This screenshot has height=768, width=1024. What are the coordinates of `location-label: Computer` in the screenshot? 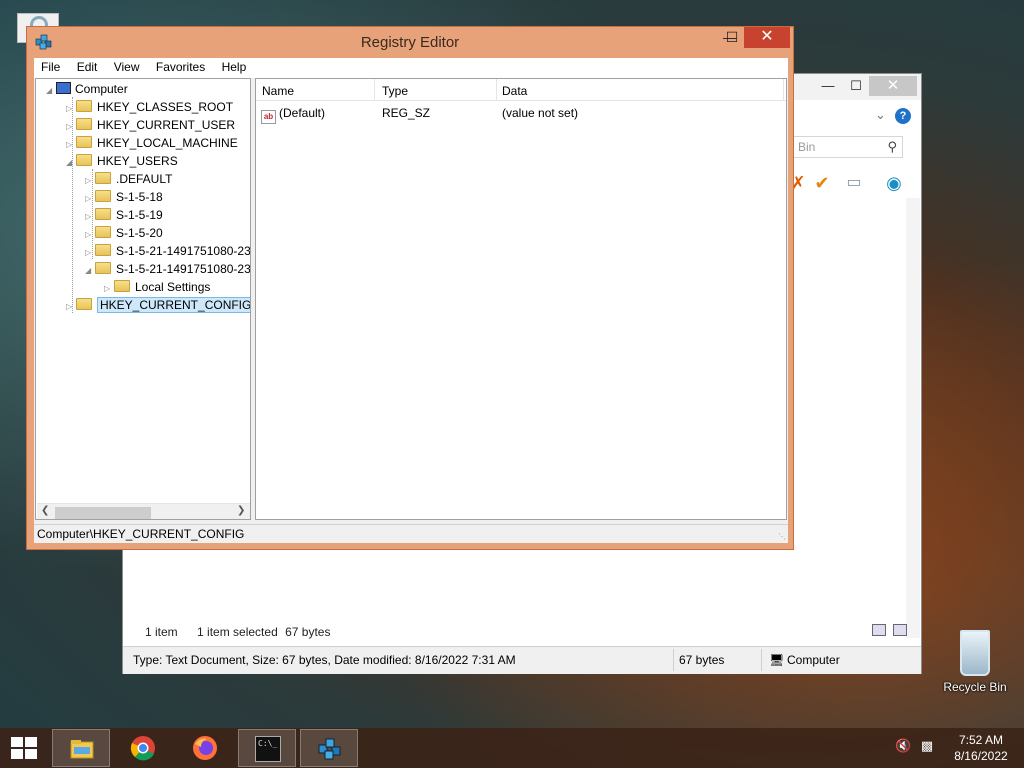 It's located at (813, 660).